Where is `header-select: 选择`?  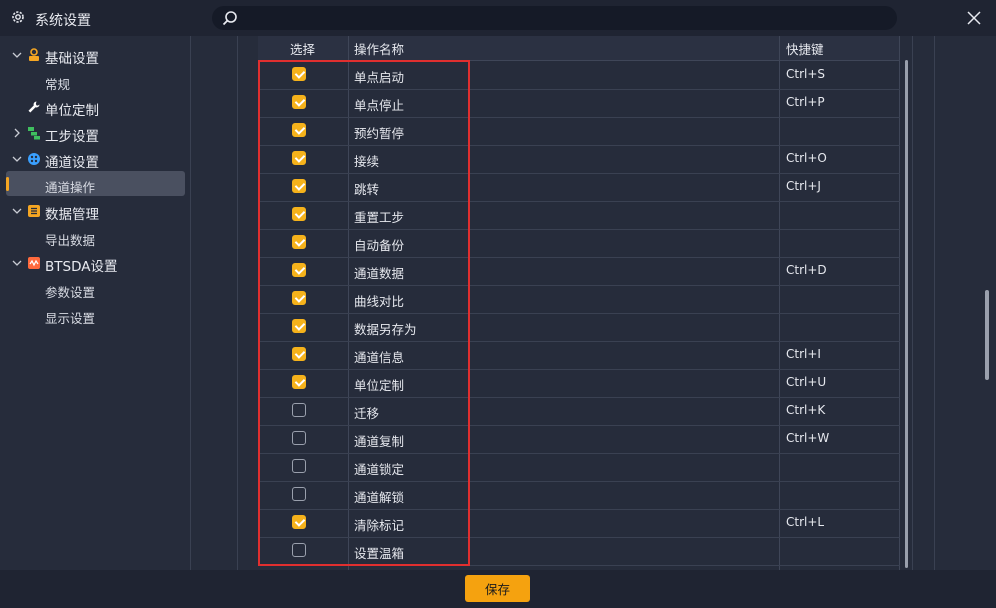
header-select: 选择 is located at coordinates (303, 49).